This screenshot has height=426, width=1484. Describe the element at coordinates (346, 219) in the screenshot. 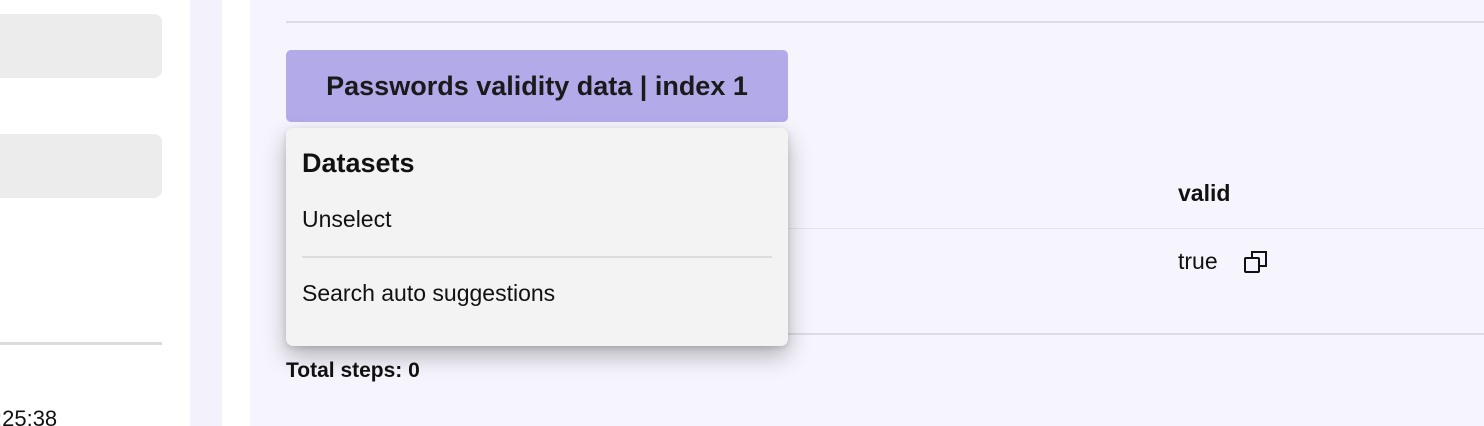

I see `menu-item-unselect: Unselect` at that location.